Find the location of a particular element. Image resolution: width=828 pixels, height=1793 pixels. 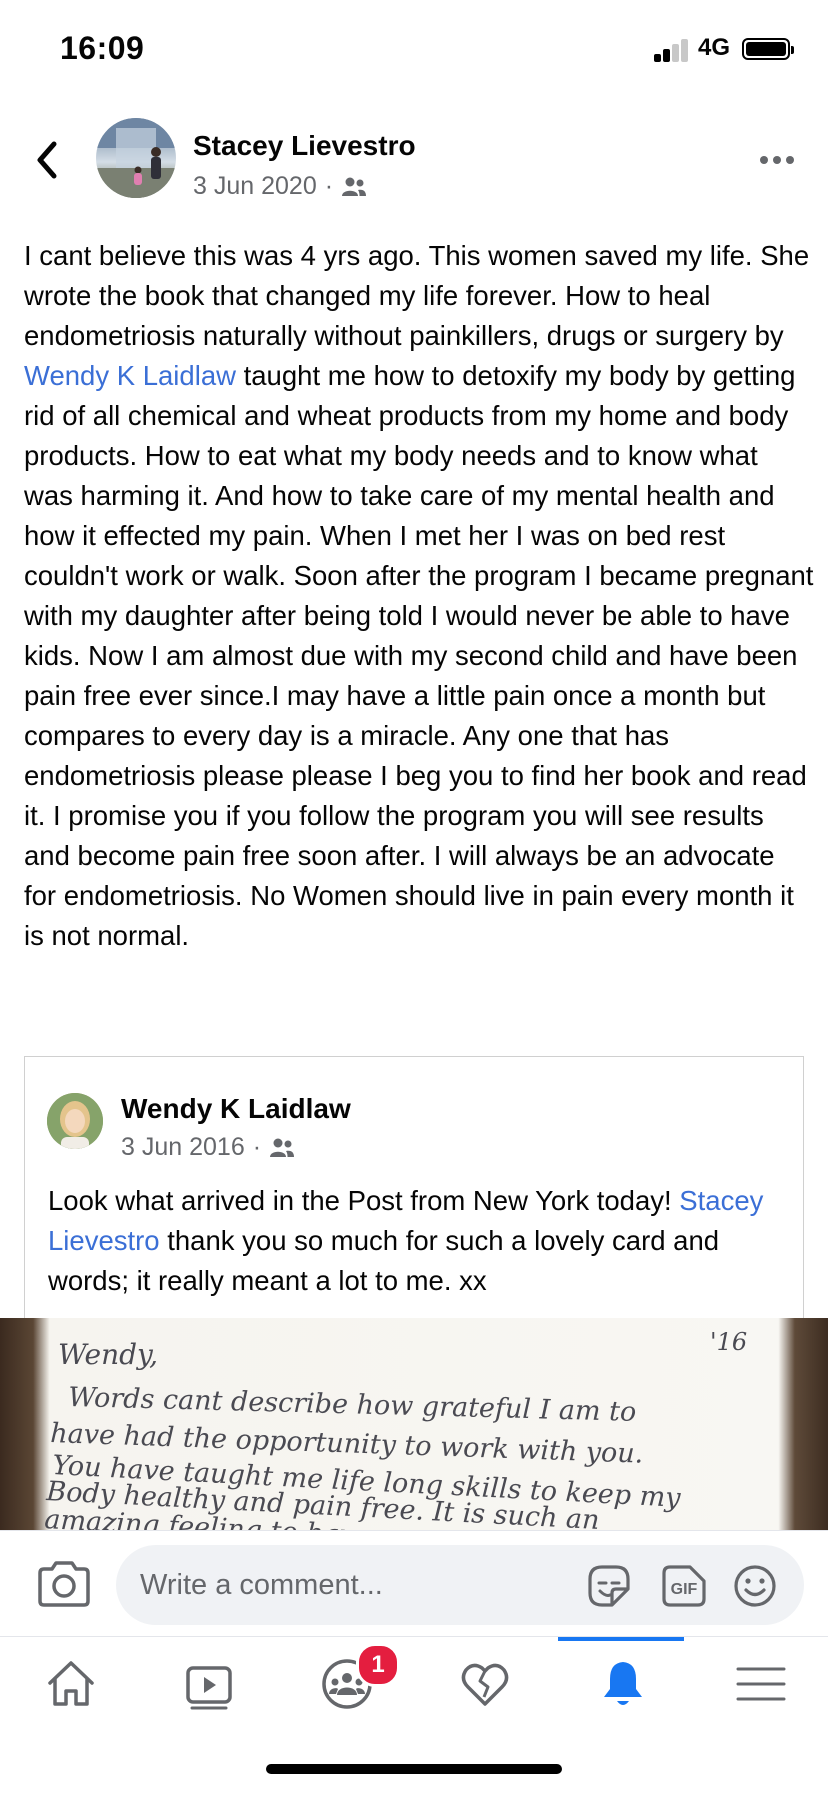

sticker-button is located at coordinates (609, 1586).